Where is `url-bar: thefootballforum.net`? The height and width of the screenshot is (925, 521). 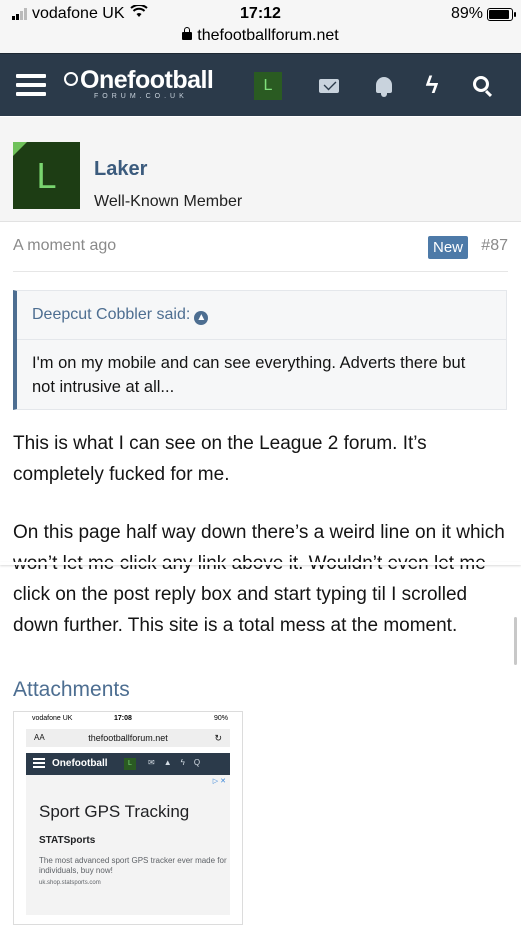
url-bar: thefootballforum.net is located at coordinates (260, 36).